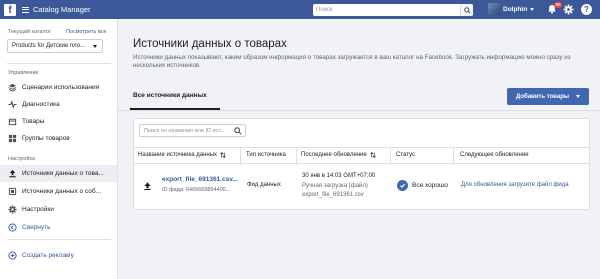 The height and width of the screenshot is (279, 600). Describe the element at coordinates (170, 95) in the screenshot. I see `tab-all-data-sources: Все источники данных` at that location.